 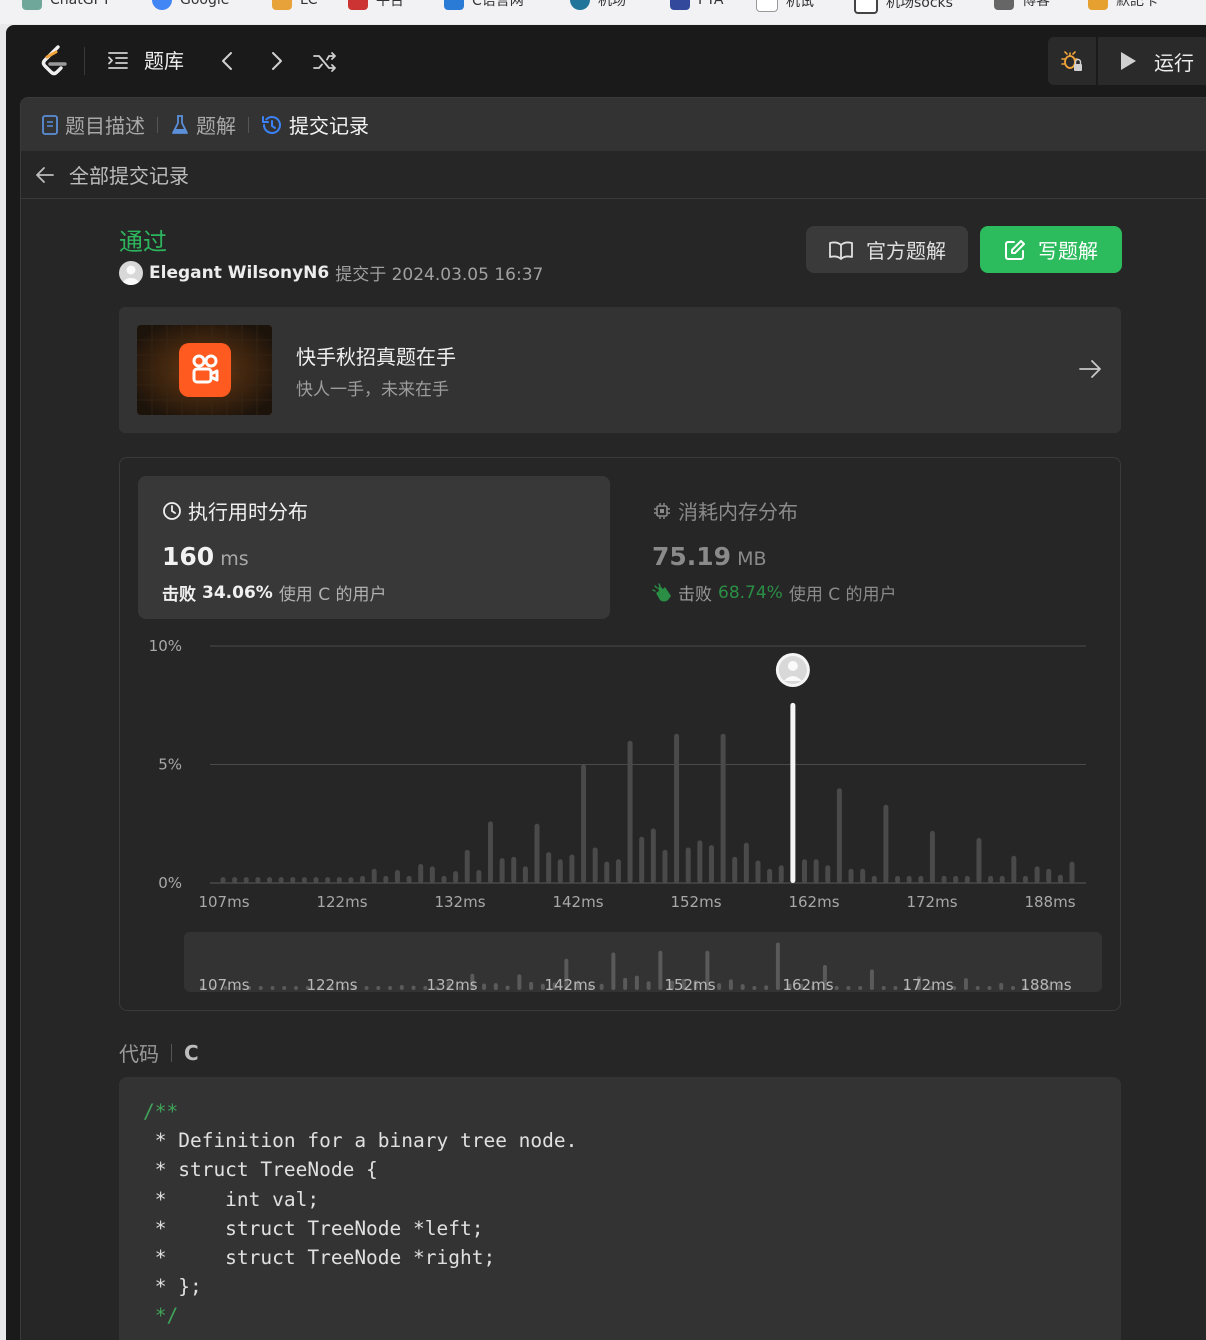 I want to click on x-tick-label: 162ms, so click(x=813, y=902).